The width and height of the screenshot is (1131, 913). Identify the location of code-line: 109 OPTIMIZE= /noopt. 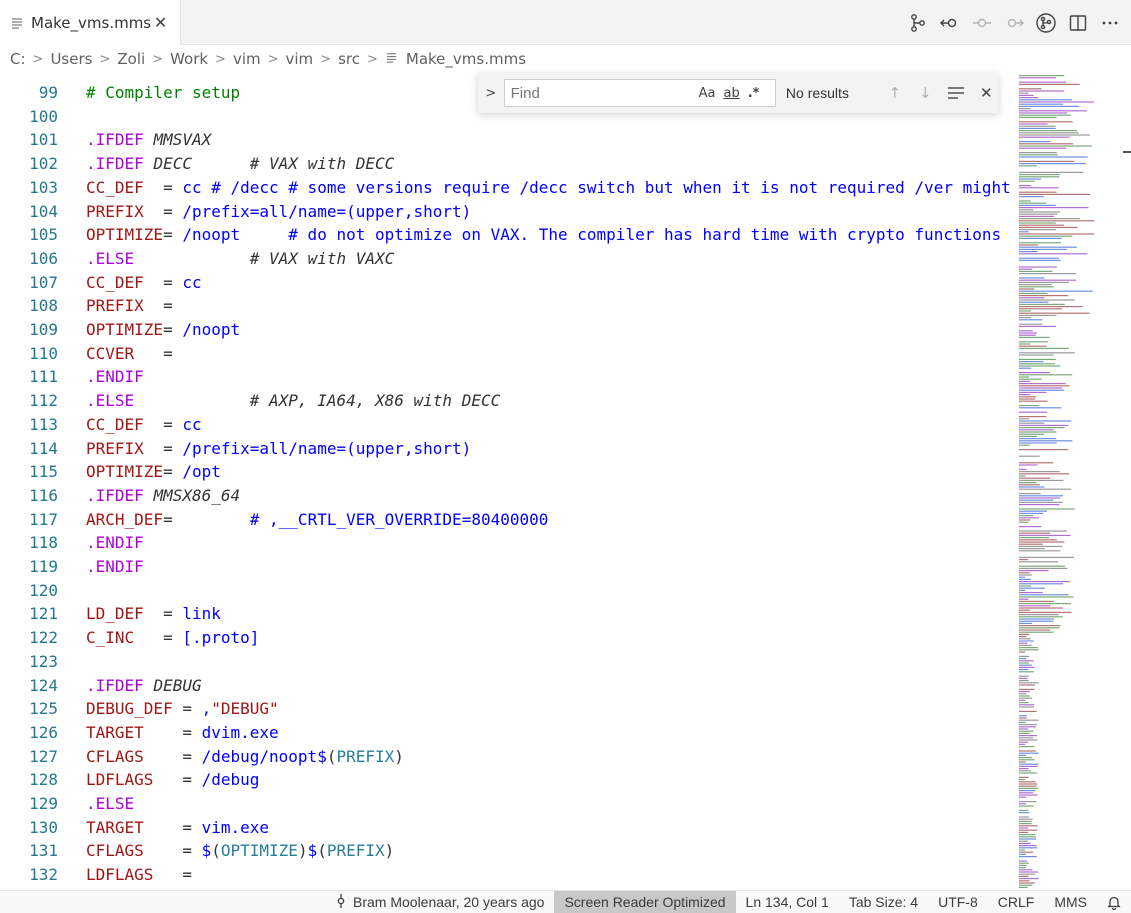
(507, 330).